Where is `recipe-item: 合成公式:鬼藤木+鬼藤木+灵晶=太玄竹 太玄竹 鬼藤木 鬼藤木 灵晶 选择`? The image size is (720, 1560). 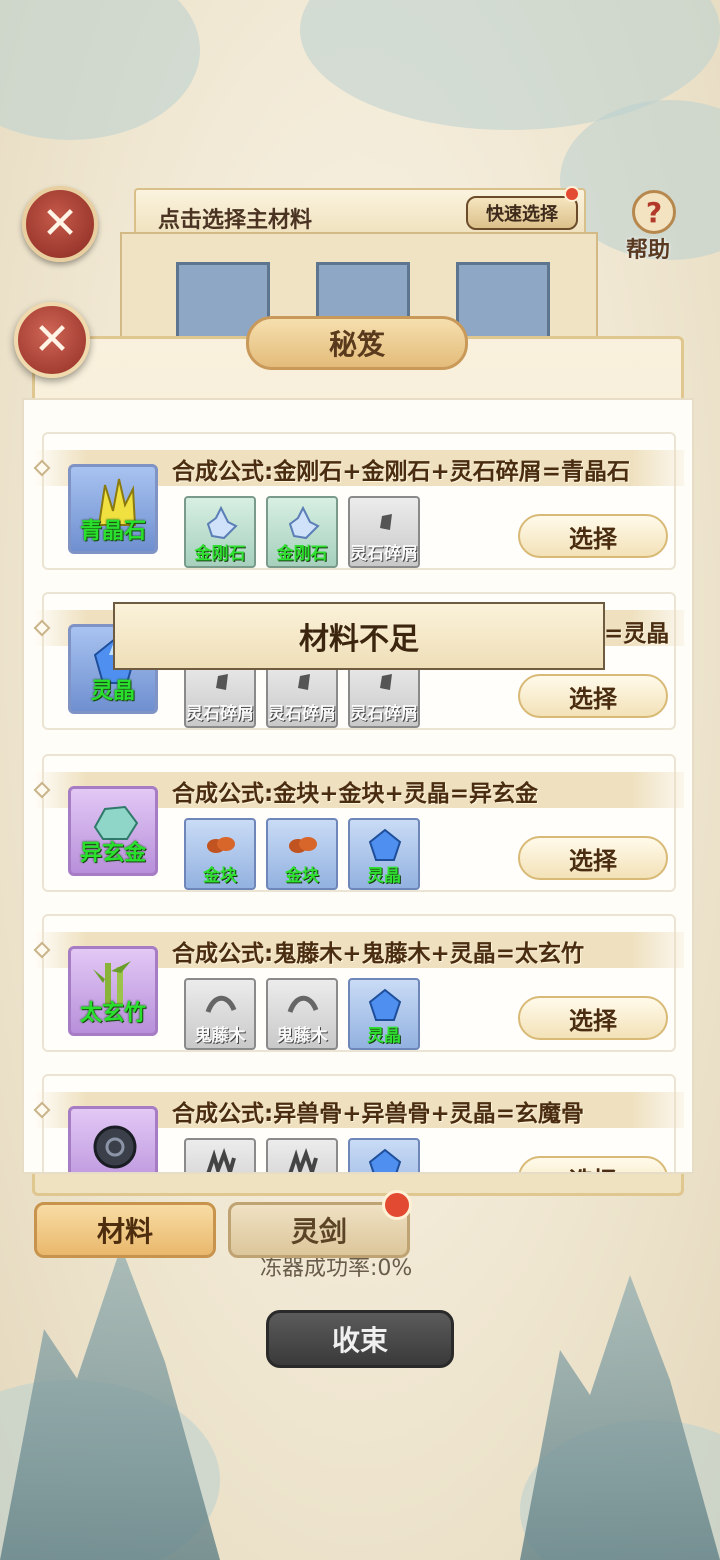 recipe-item: 合成公式:鬼藤木+鬼藤木+灵晶=太玄竹 太玄竹 鬼藤木 鬼藤木 灵晶 选择 is located at coordinates (358, 983).